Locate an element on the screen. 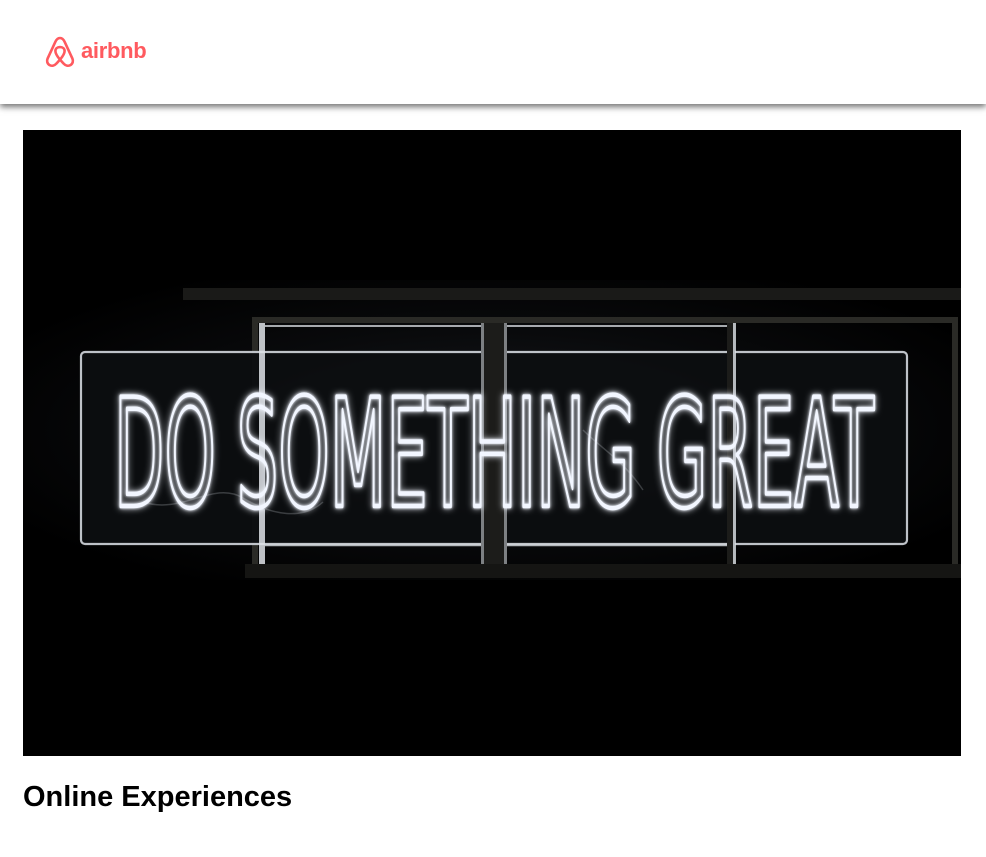  brand-wordmark: airbnb is located at coordinates (114, 50).